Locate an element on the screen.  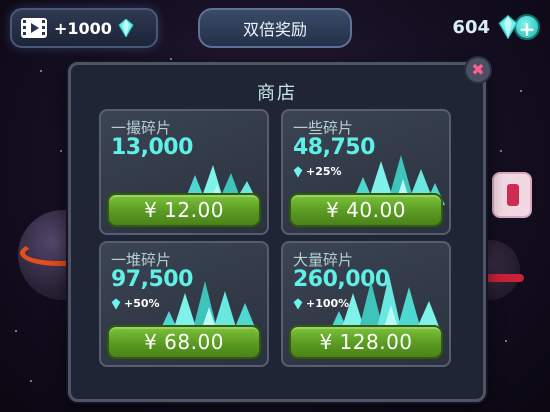
video-reward-amount: +1000 is located at coordinates (83, 28).